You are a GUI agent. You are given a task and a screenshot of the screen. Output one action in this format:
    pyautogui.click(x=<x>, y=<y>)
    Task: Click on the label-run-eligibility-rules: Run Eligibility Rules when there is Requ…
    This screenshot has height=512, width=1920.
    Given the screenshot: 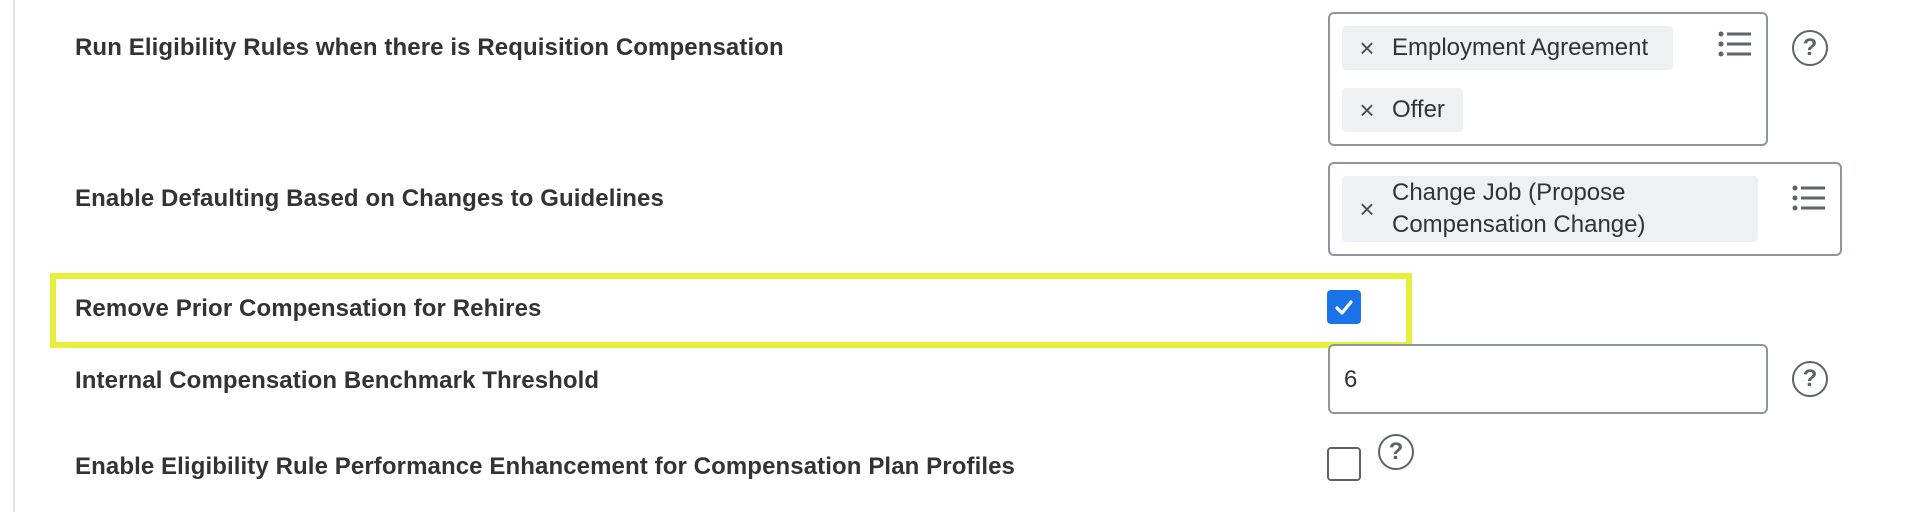 What is the action you would take?
    pyautogui.click(x=429, y=47)
    